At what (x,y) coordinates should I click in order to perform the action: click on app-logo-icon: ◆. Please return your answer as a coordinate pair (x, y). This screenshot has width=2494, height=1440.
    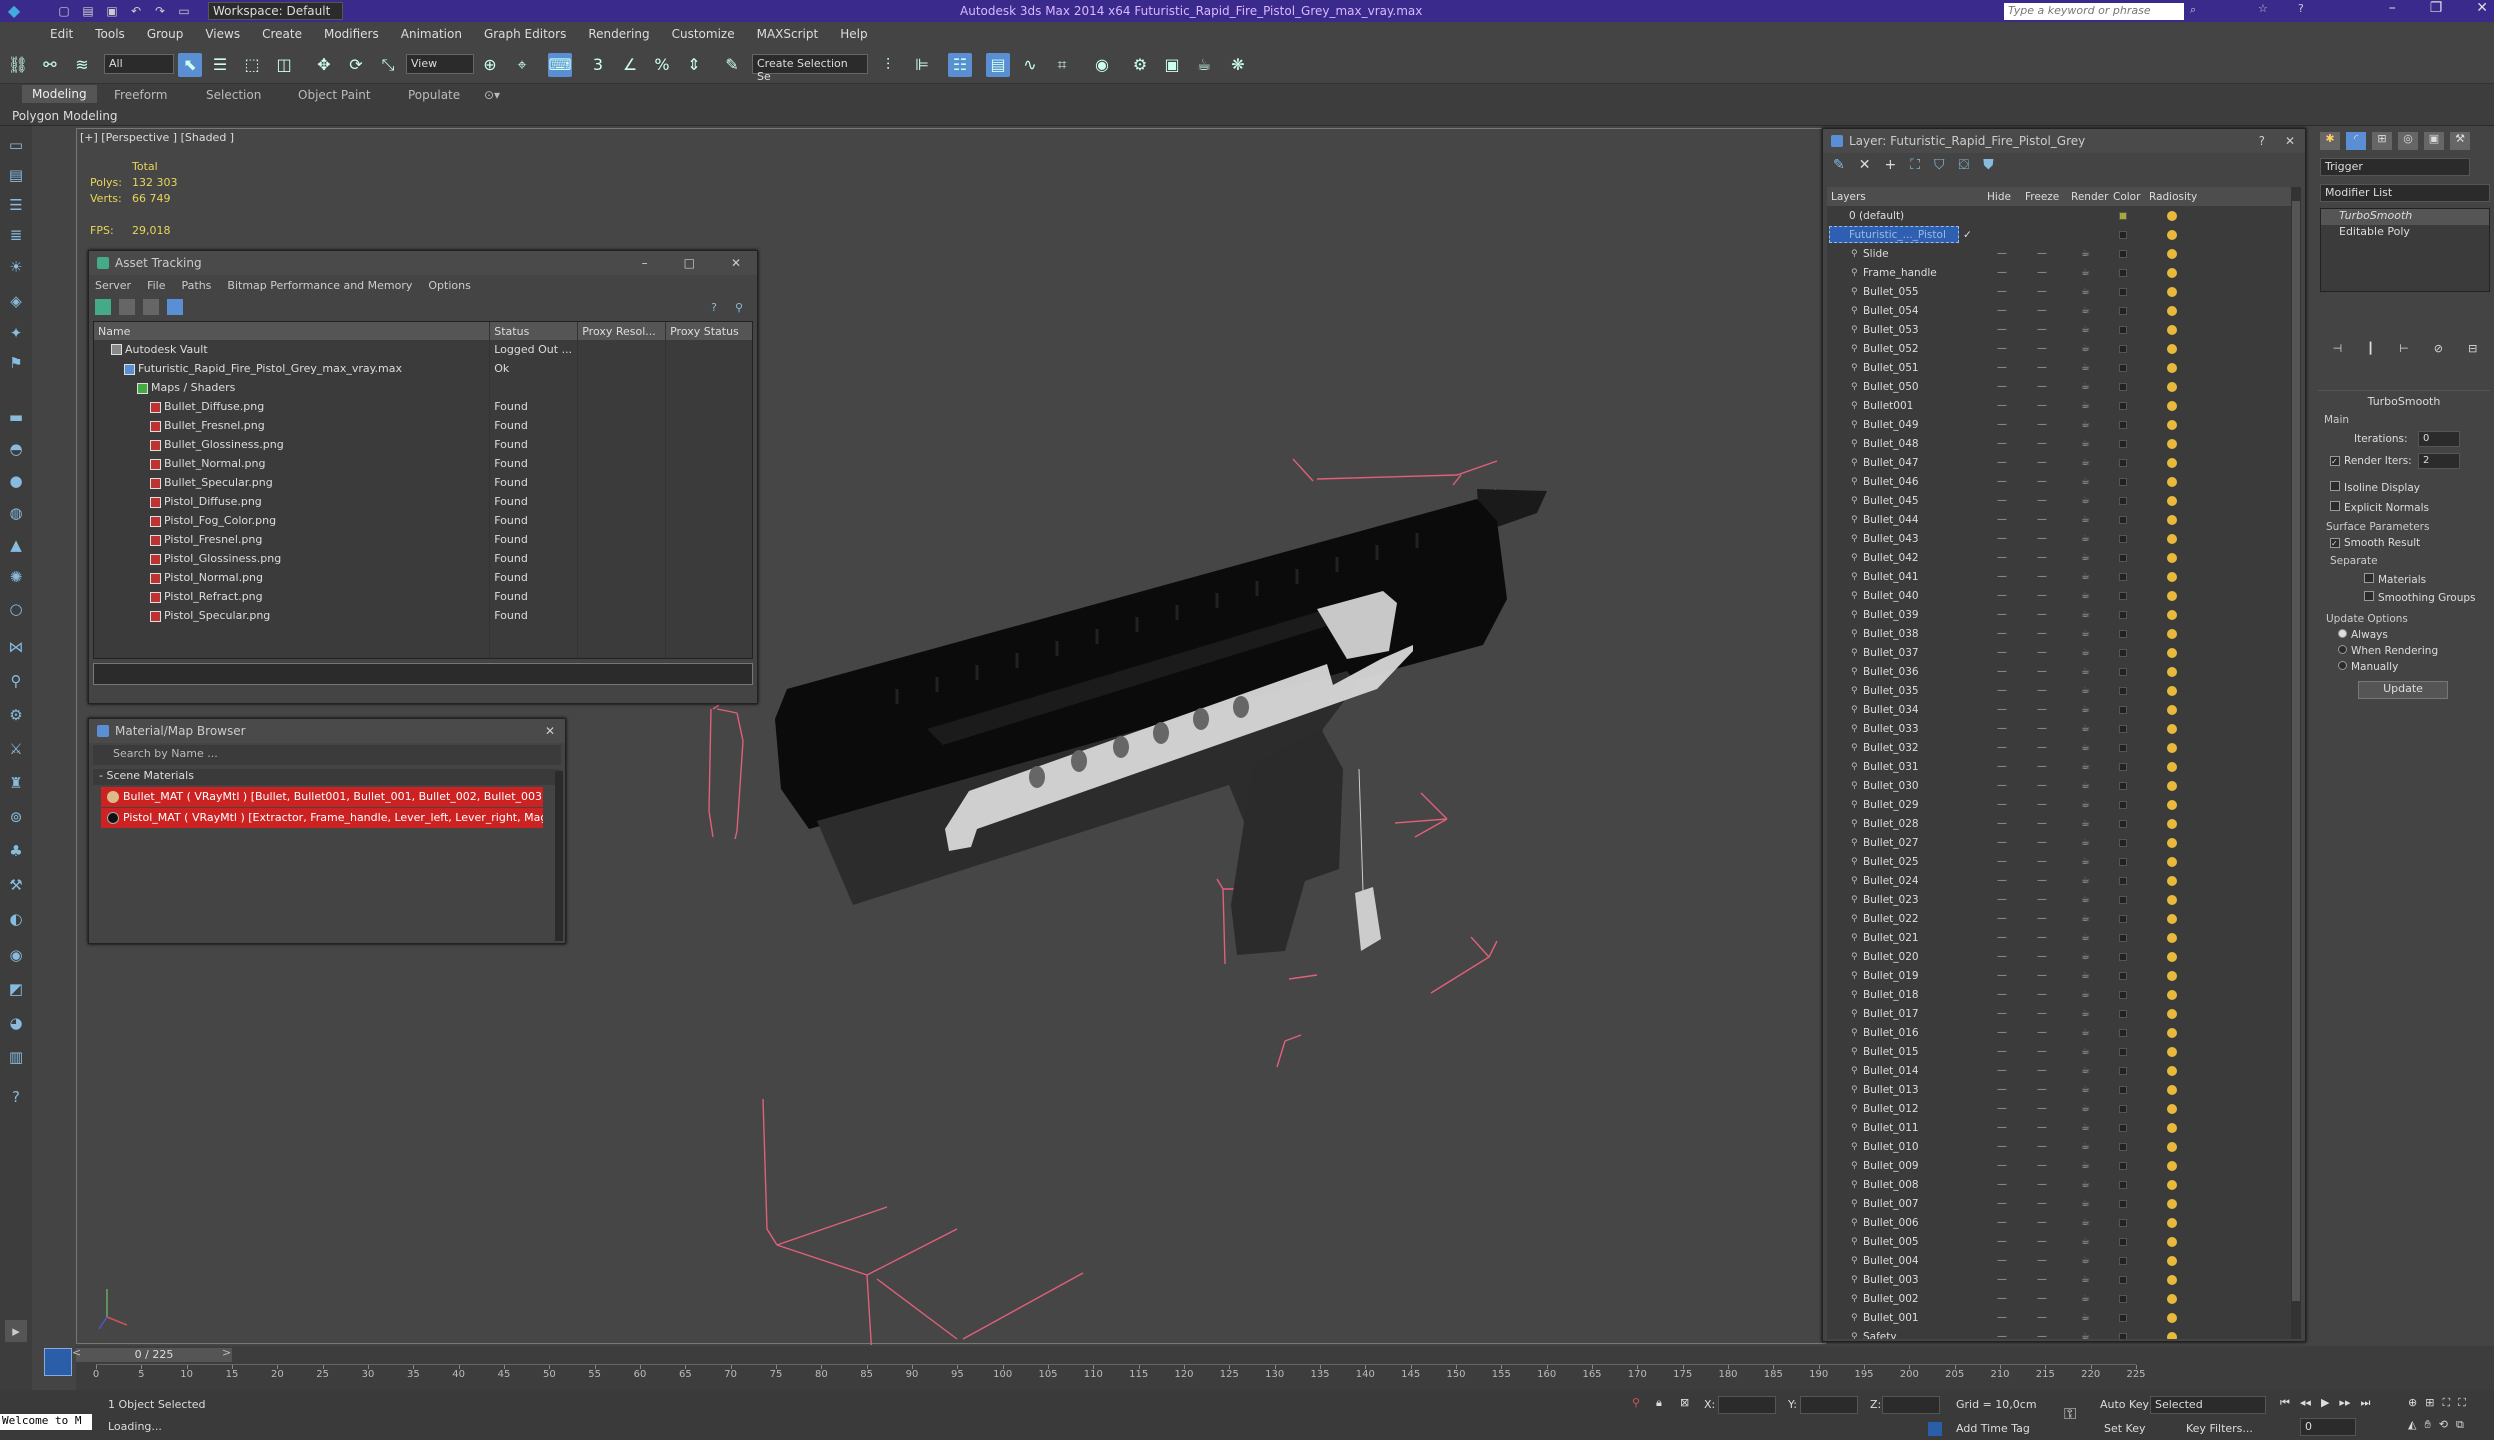
    Looking at the image, I should click on (14, 11).